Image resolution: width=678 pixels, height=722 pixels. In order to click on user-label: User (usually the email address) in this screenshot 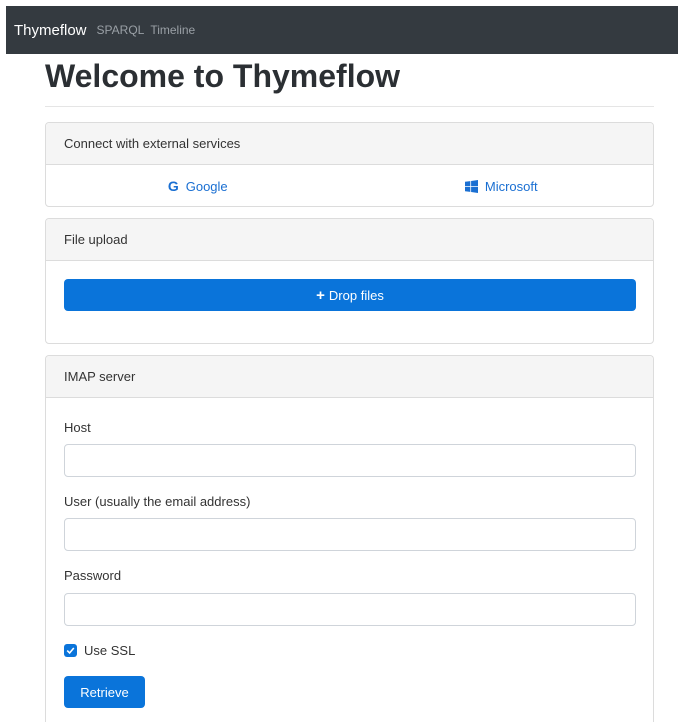, I will do `click(157, 501)`.